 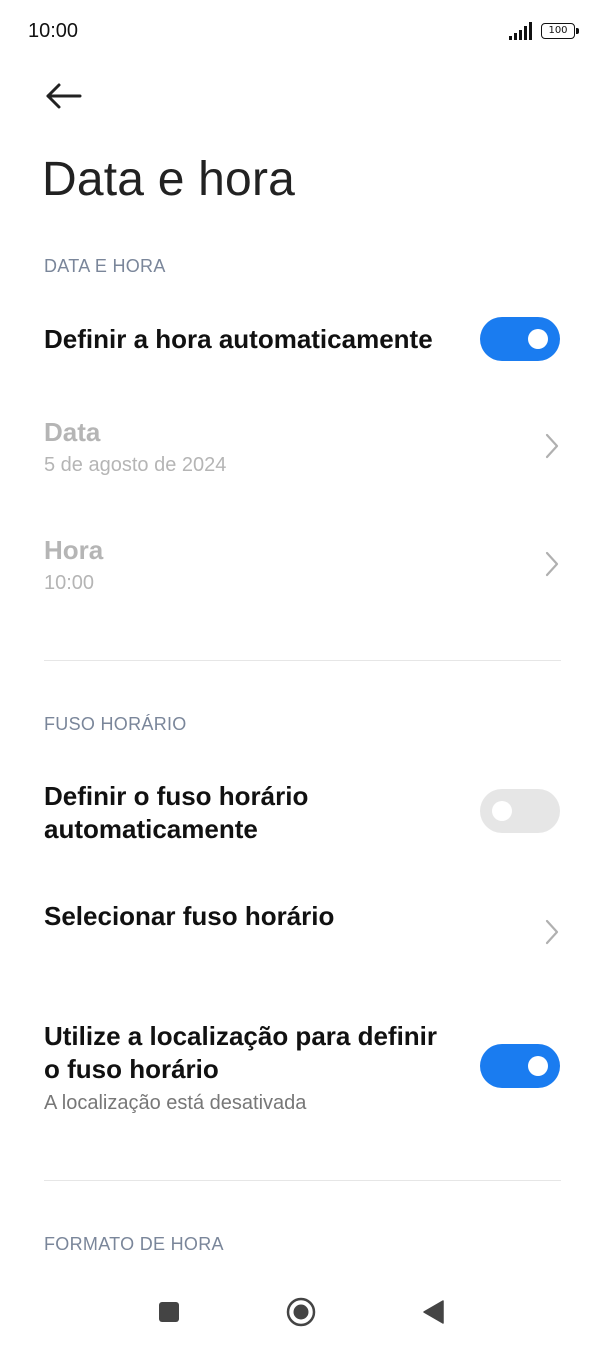 I want to click on select-timezone-row: Selecionar fuso horário, so click(x=302, y=926).